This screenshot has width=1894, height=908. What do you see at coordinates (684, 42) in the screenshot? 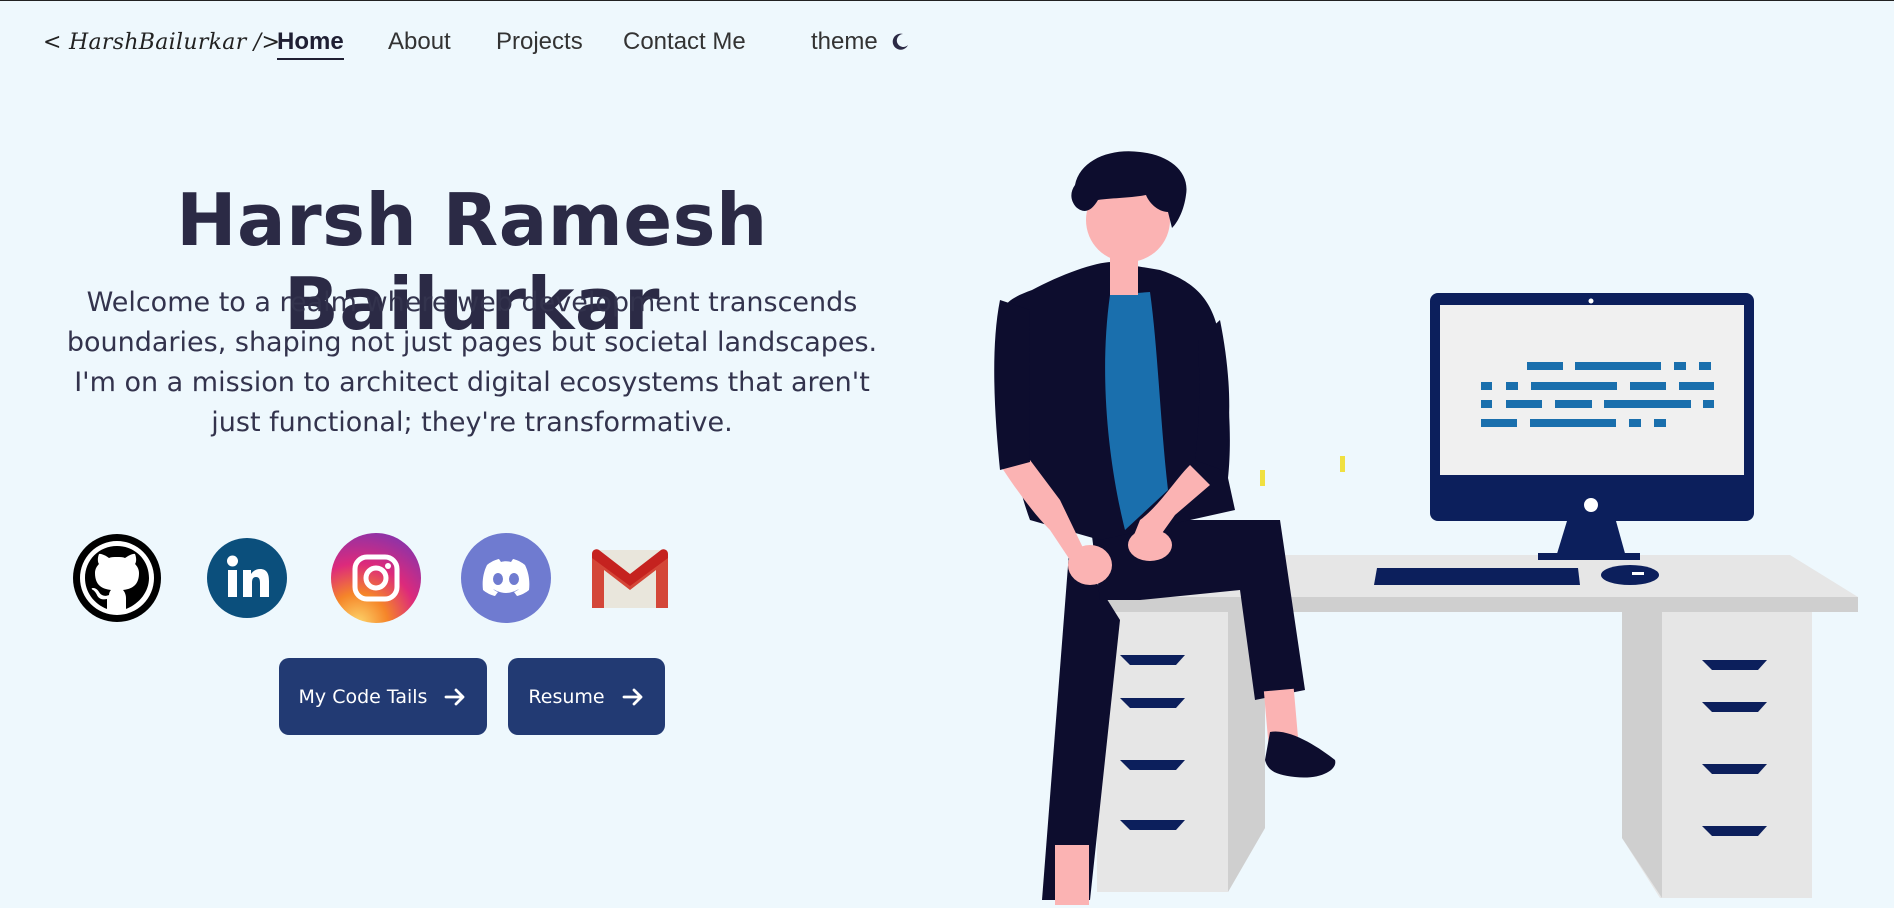
I see `nav-link-contact: Contact Me` at bounding box center [684, 42].